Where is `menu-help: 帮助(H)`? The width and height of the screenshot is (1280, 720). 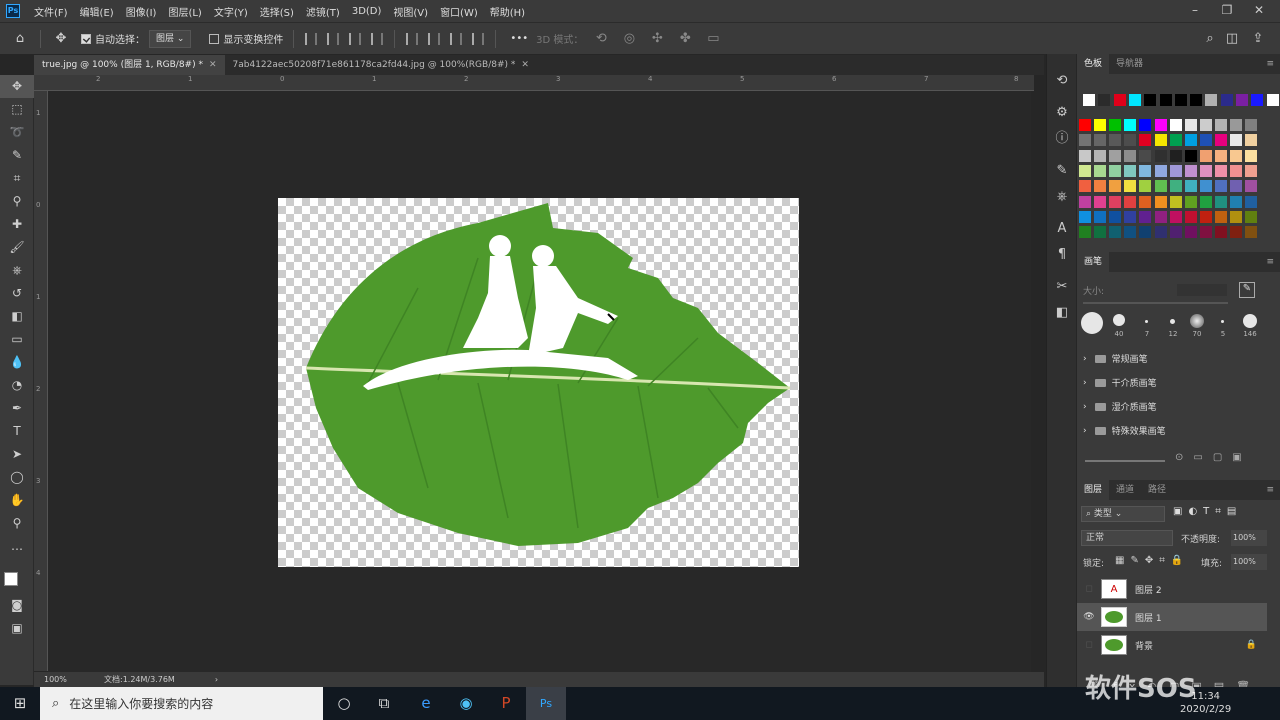
menu-help: 帮助(H) is located at coordinates (507, 11).